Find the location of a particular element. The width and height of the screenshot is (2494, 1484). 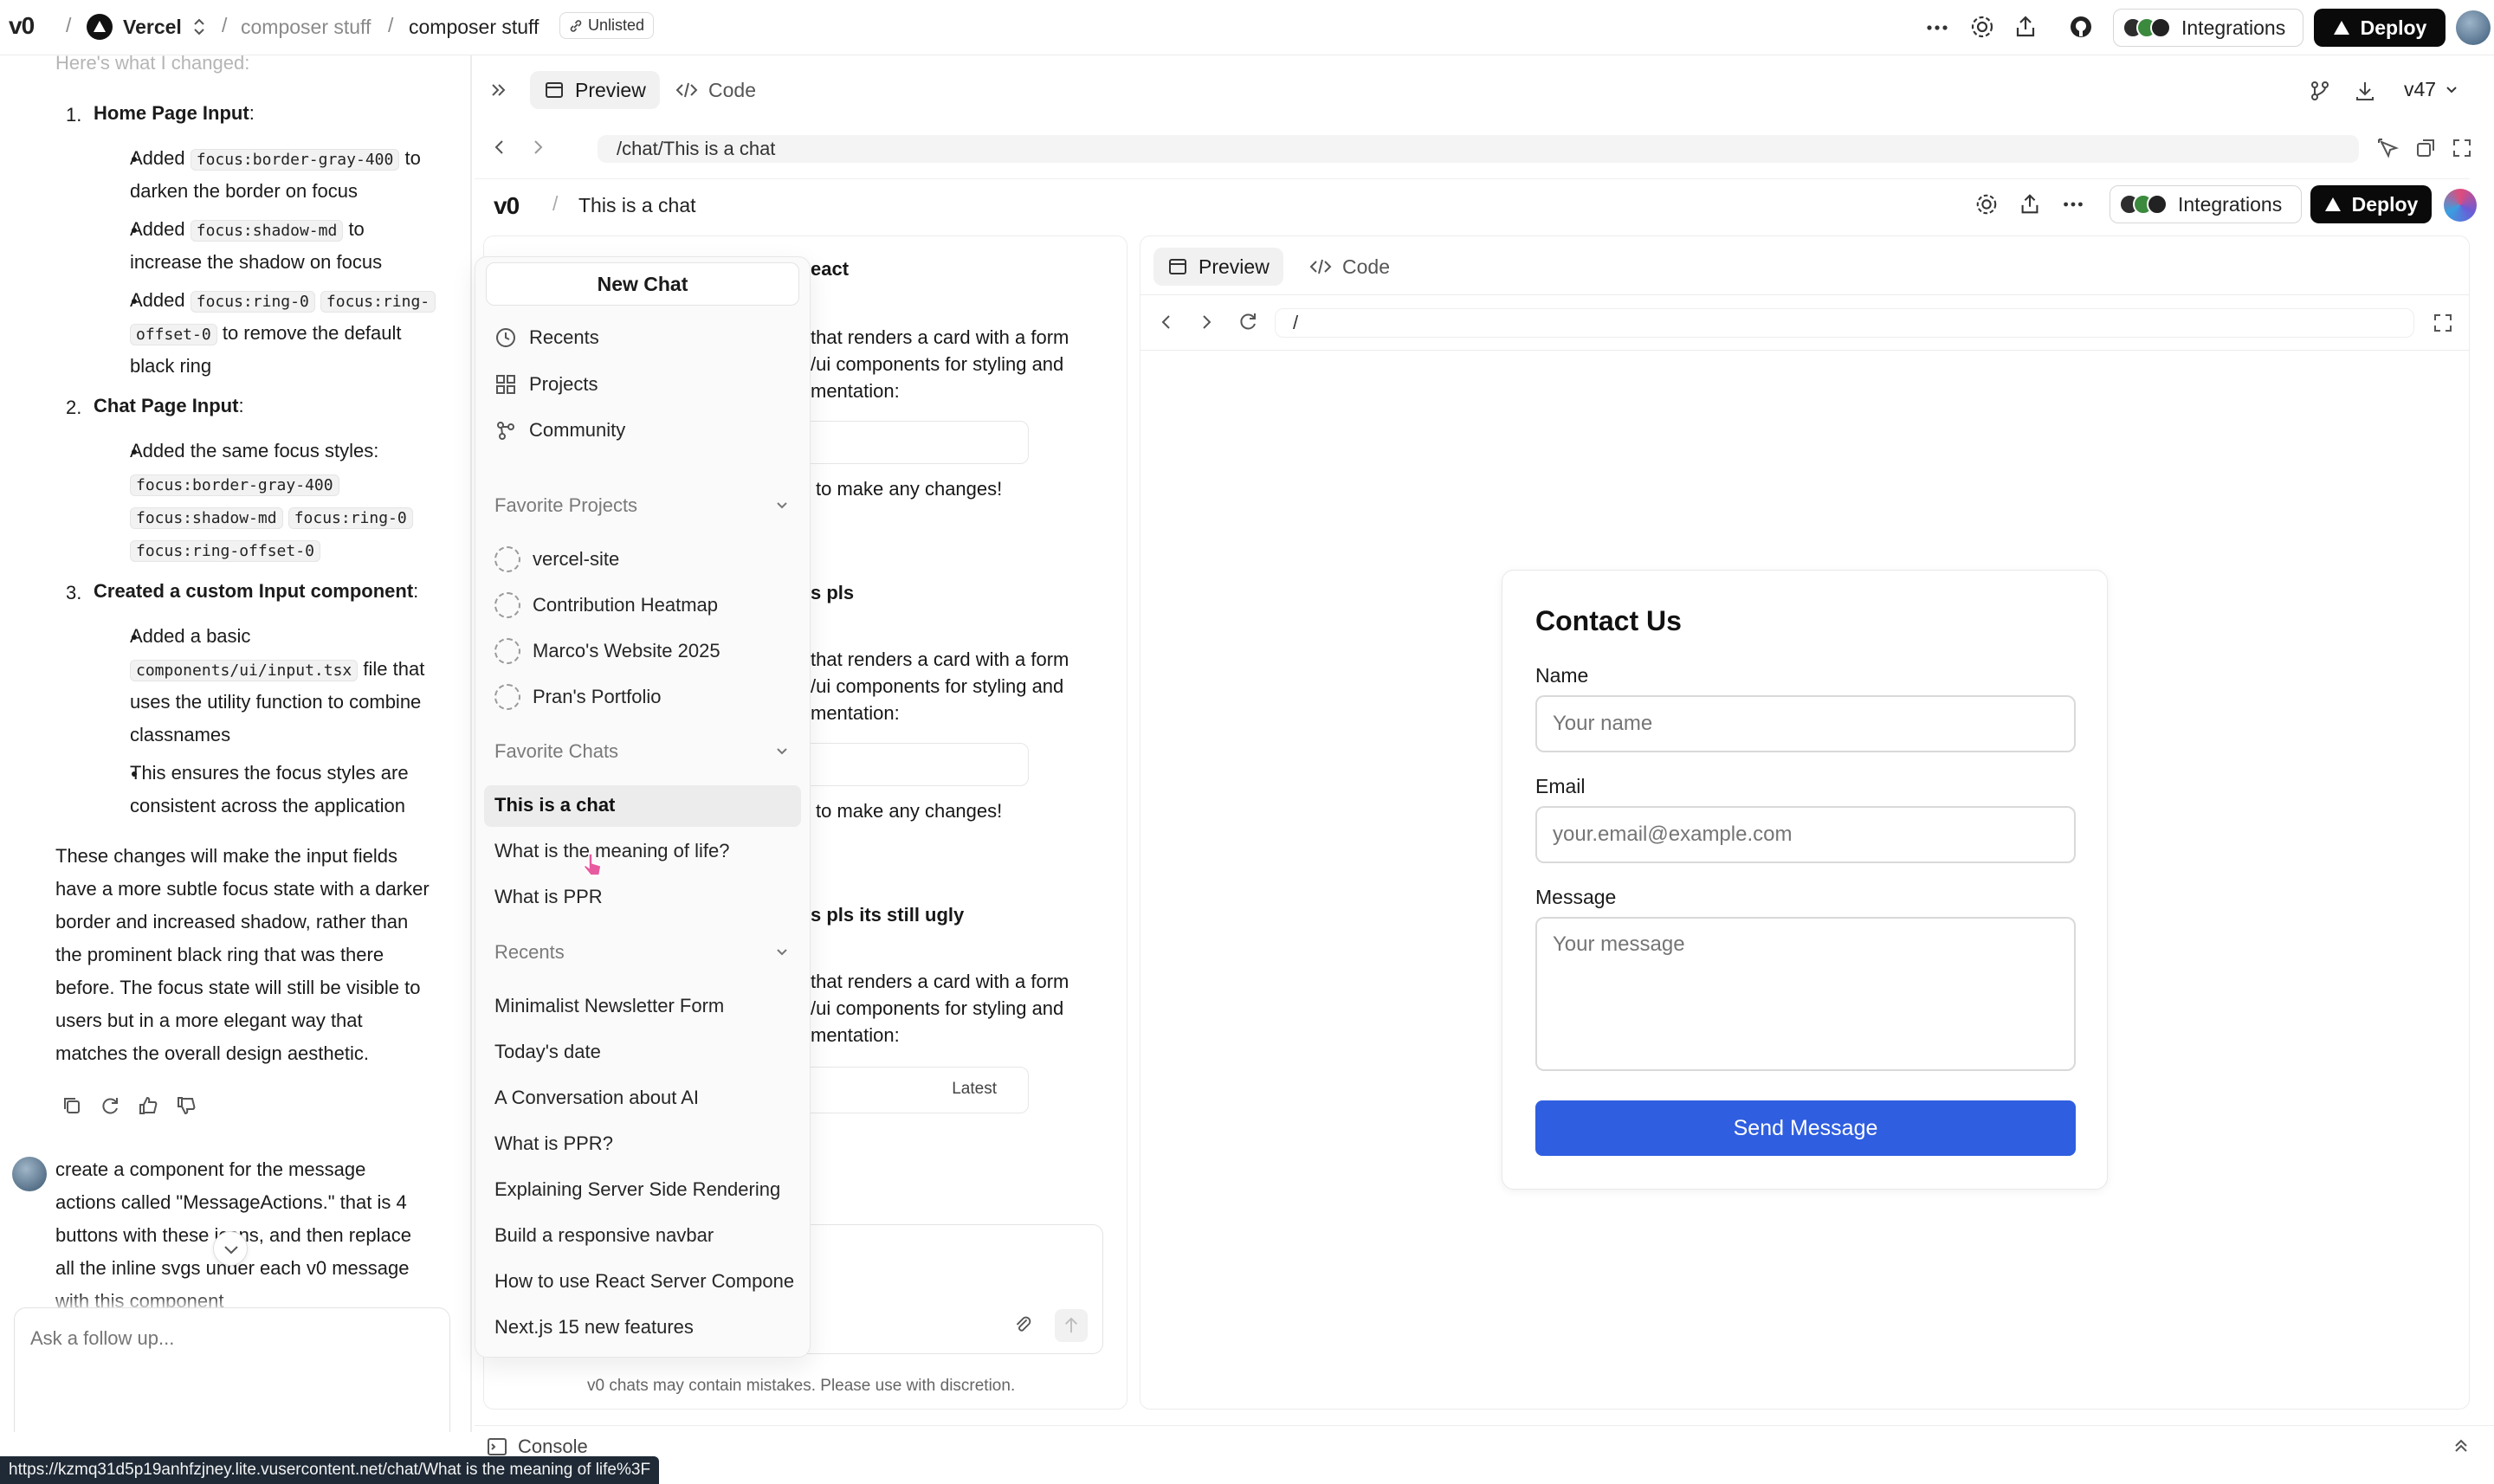

fav-chat-item: What is the meaning of life? is located at coordinates (611, 851).